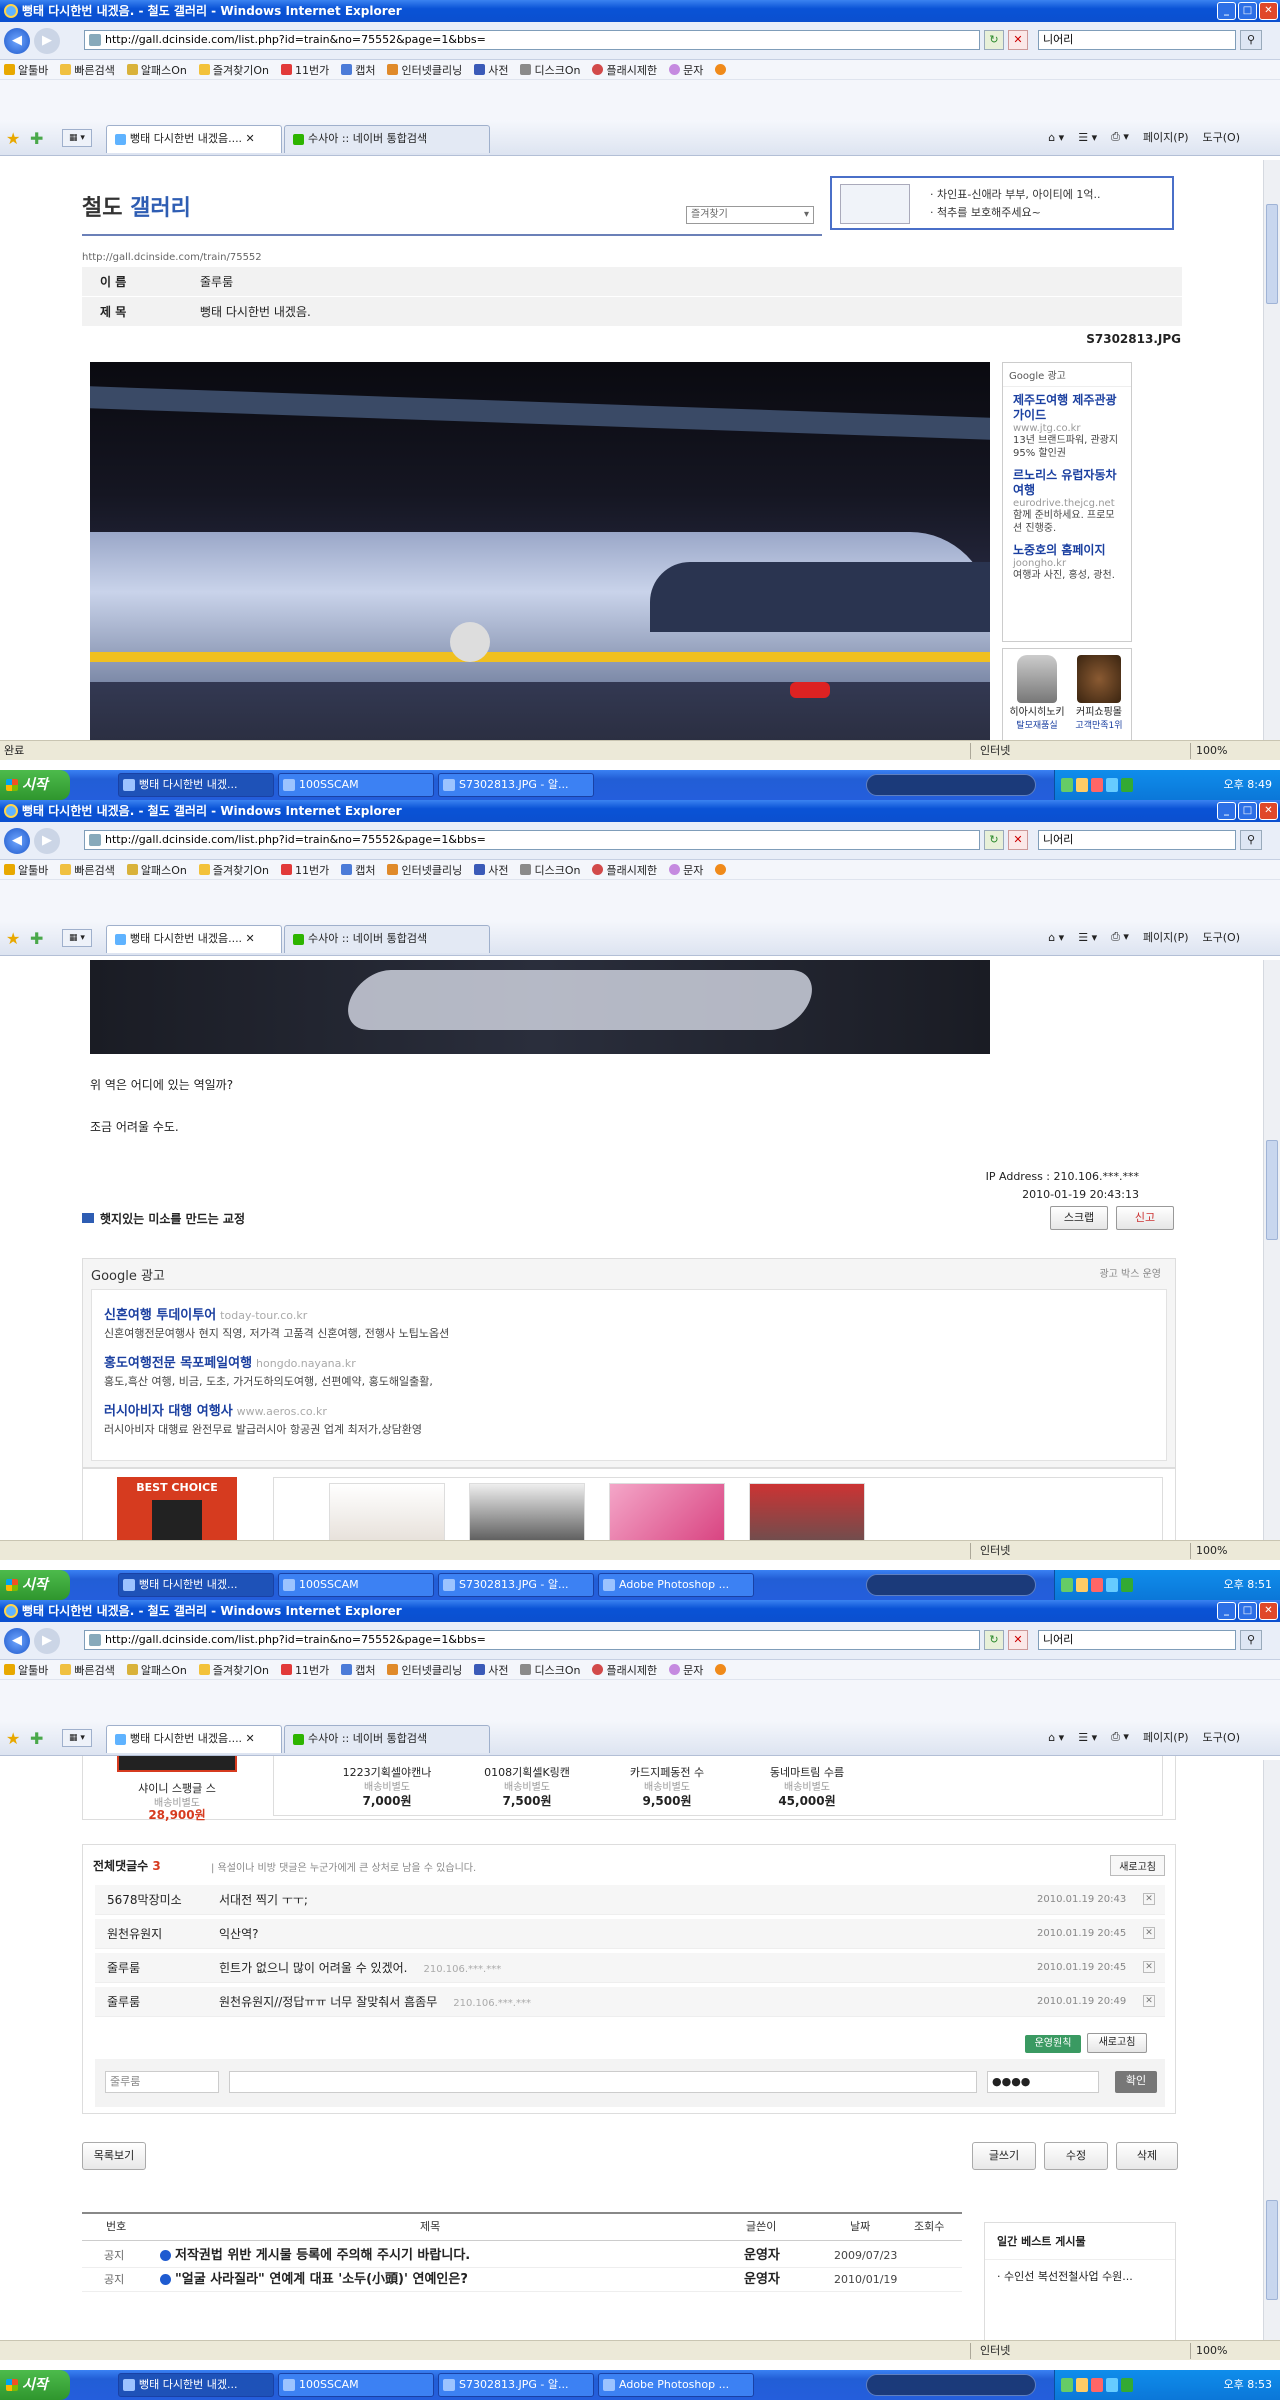 The height and width of the screenshot is (2400, 1280). Describe the element at coordinates (1247, 11) in the screenshot. I see `maximize-button: □` at that location.